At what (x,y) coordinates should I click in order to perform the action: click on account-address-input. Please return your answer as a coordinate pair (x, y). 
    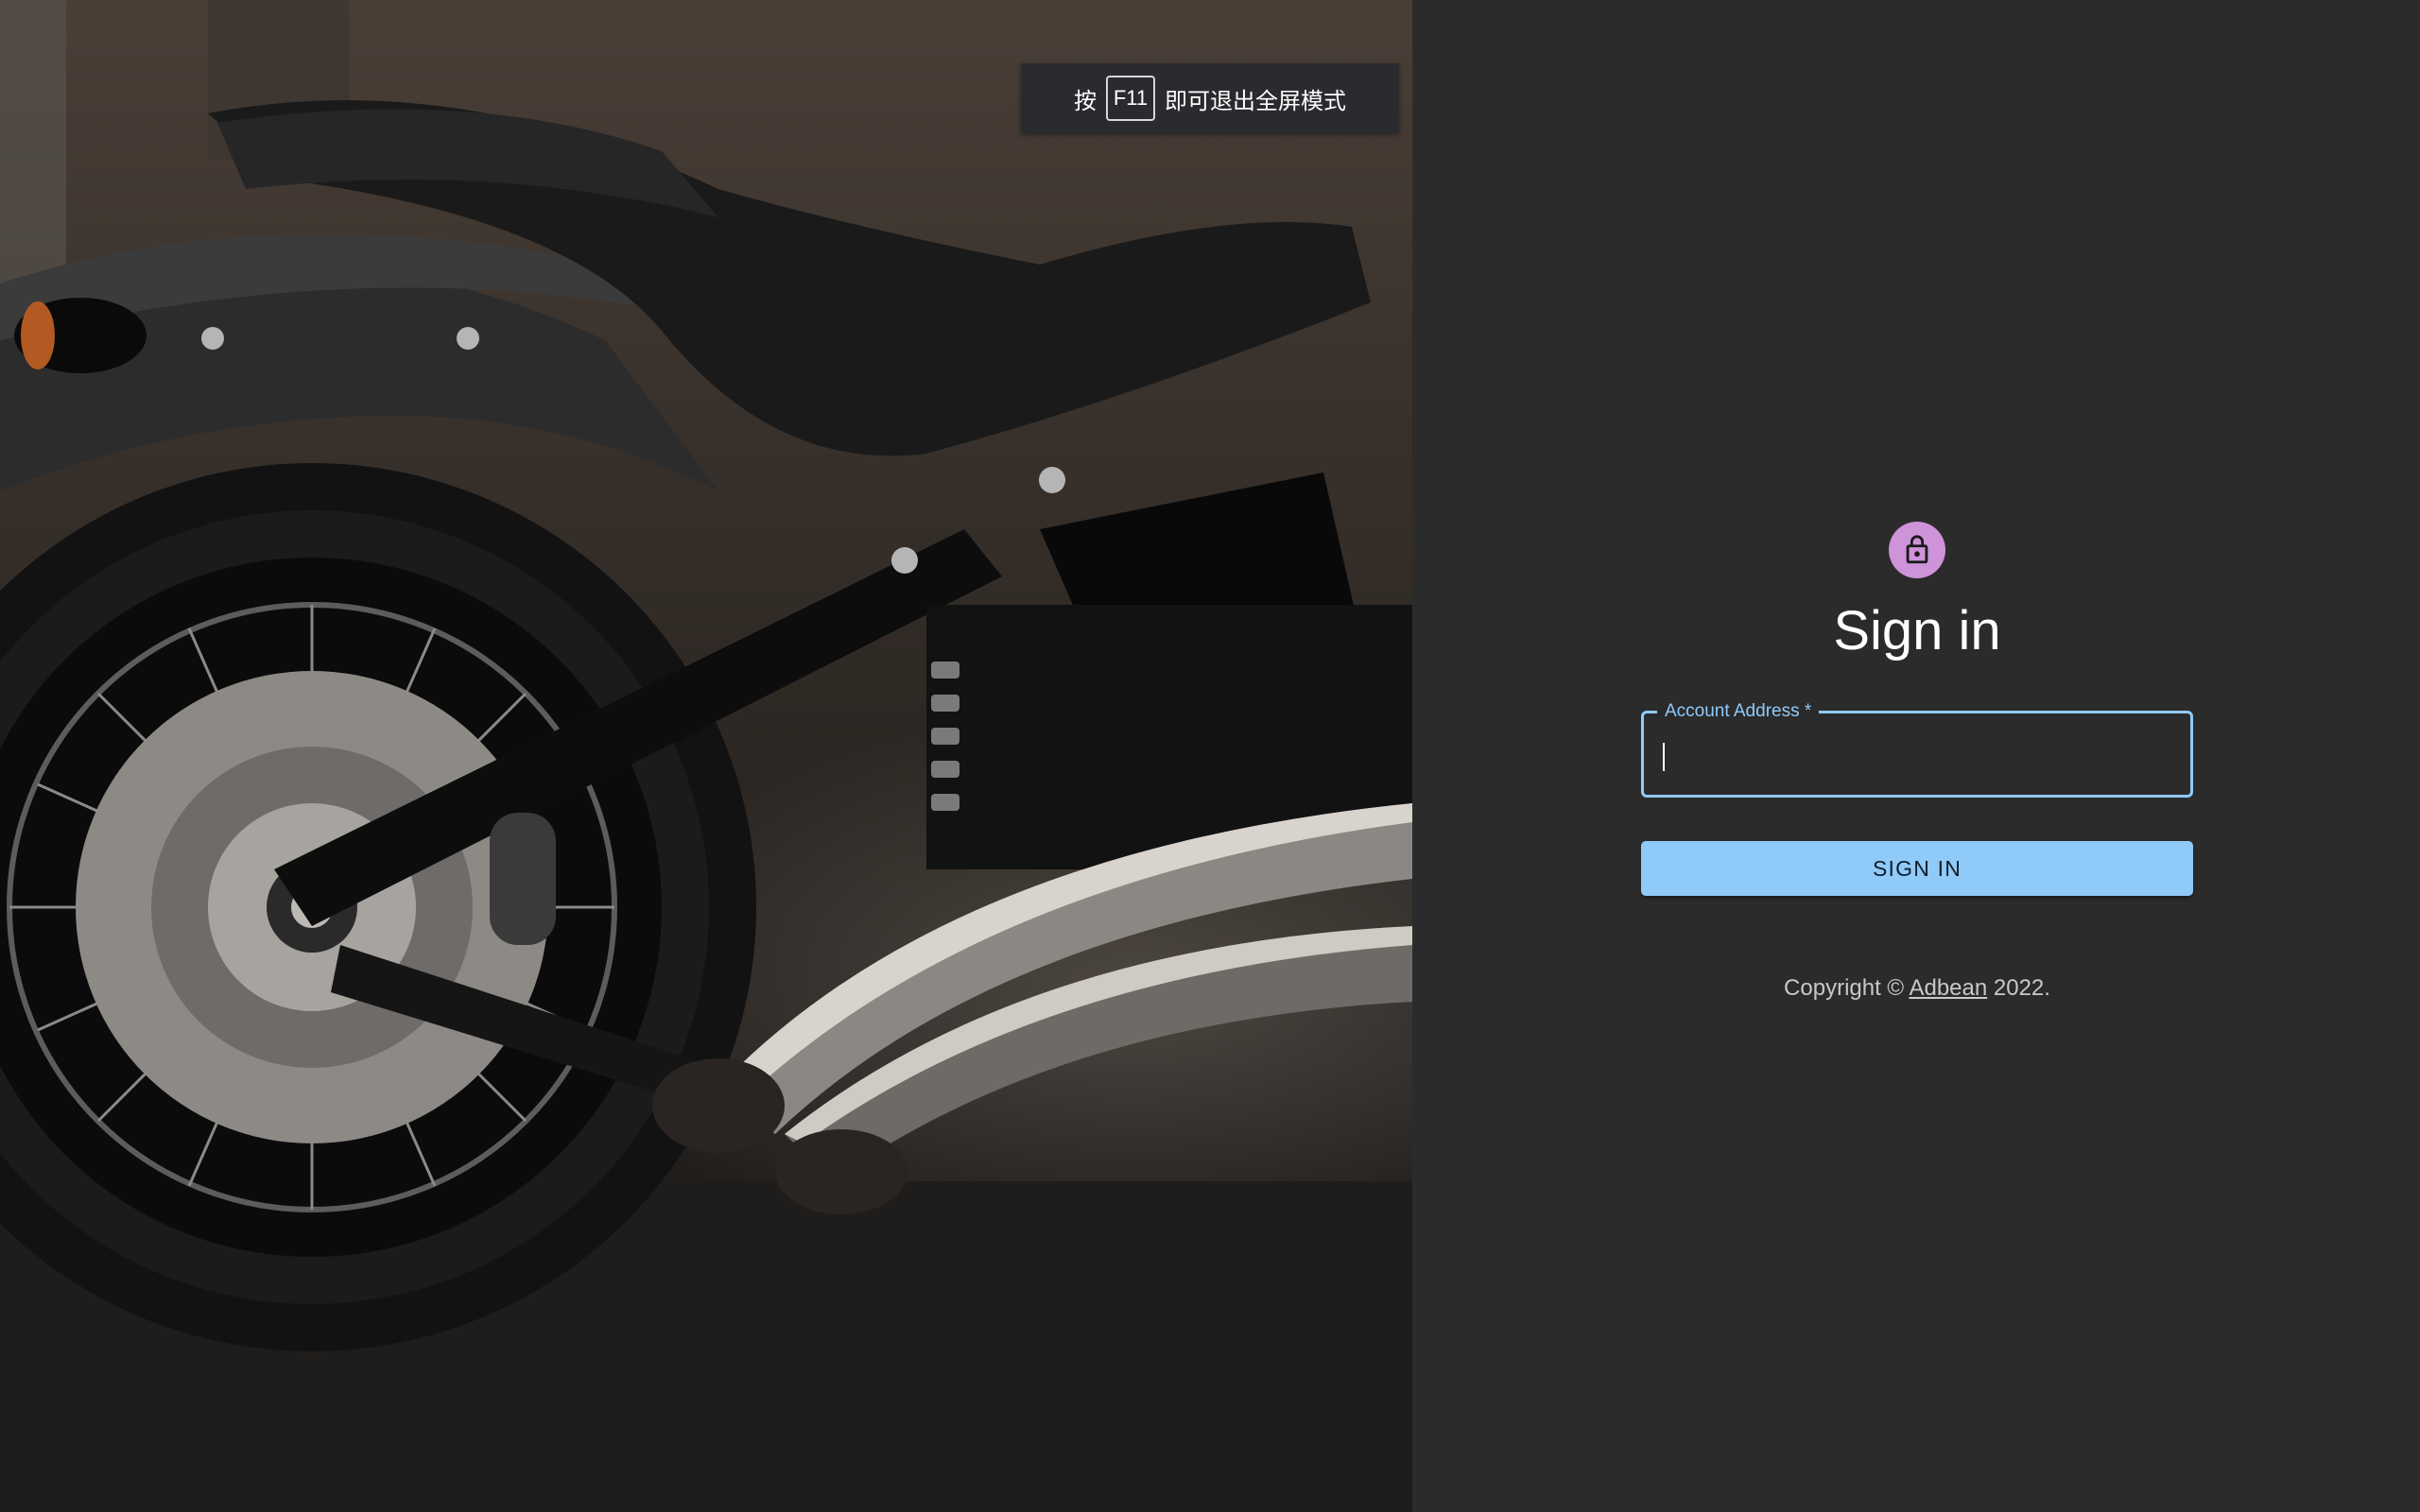
    Looking at the image, I should click on (1917, 754).